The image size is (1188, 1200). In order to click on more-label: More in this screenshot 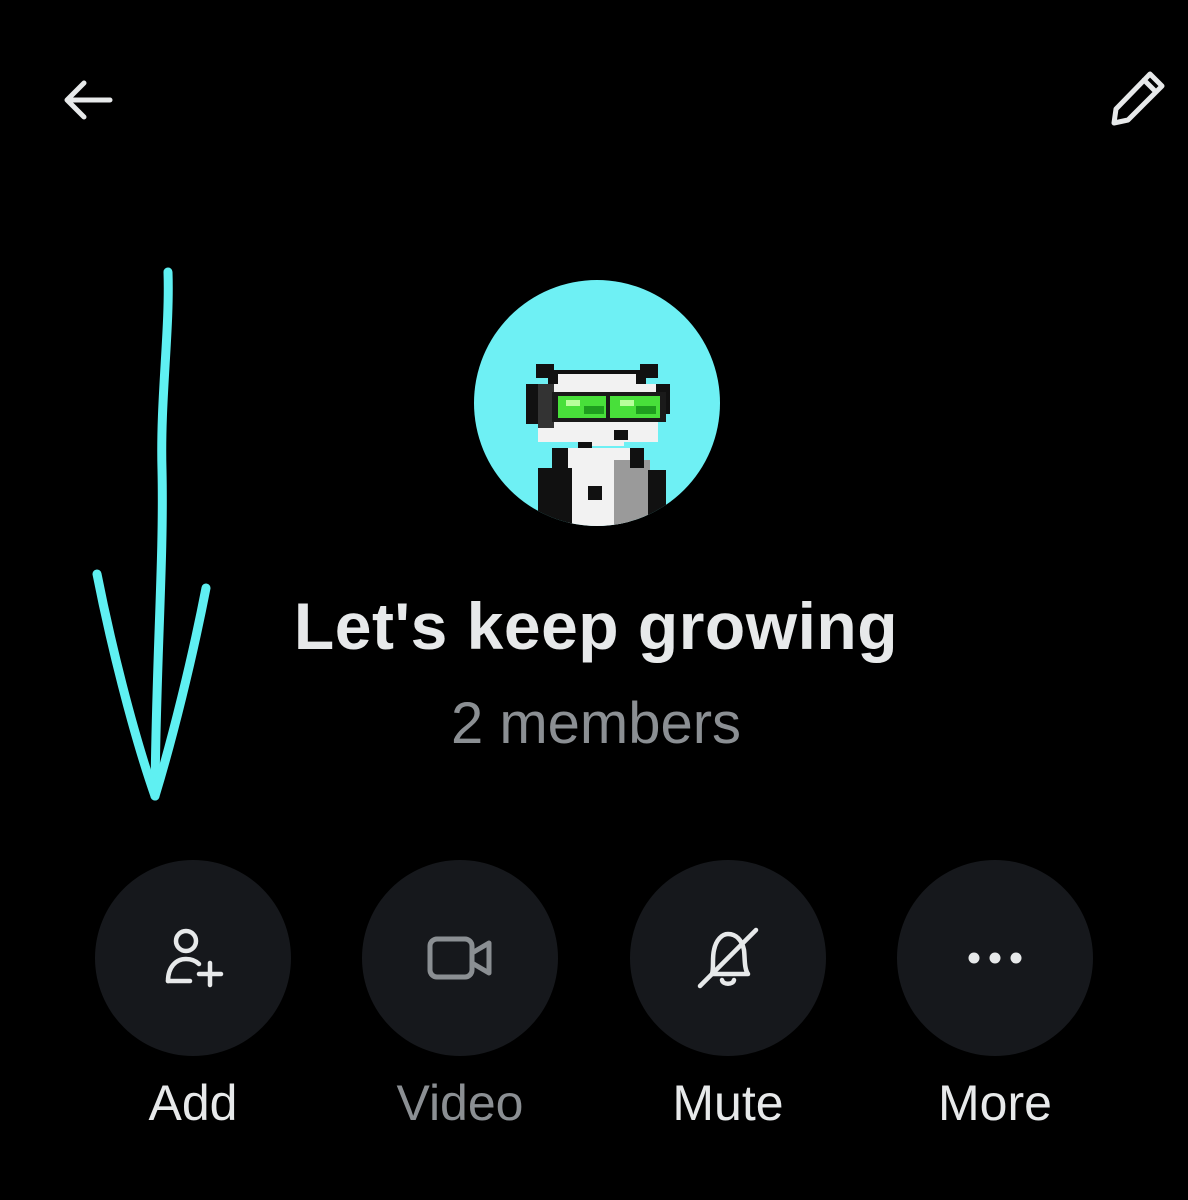, I will do `click(995, 1103)`.